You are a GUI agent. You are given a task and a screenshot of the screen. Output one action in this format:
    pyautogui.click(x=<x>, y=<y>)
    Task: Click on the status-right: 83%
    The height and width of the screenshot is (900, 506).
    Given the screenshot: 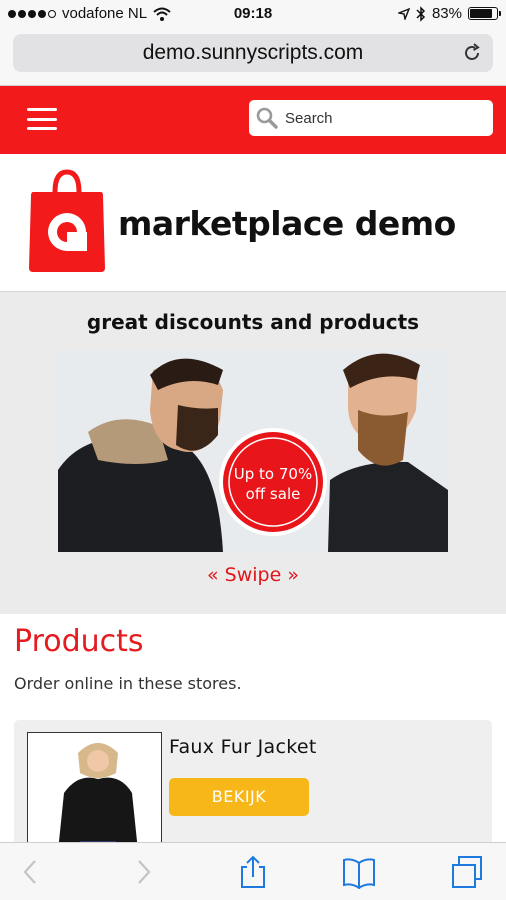 What is the action you would take?
    pyautogui.click(x=449, y=13)
    